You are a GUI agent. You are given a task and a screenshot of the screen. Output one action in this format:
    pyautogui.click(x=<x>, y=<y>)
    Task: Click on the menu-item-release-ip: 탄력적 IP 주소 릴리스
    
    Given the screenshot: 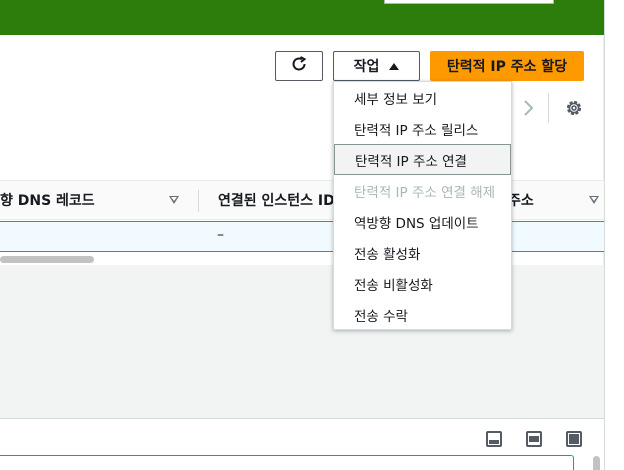 What is the action you would take?
    pyautogui.click(x=422, y=128)
    